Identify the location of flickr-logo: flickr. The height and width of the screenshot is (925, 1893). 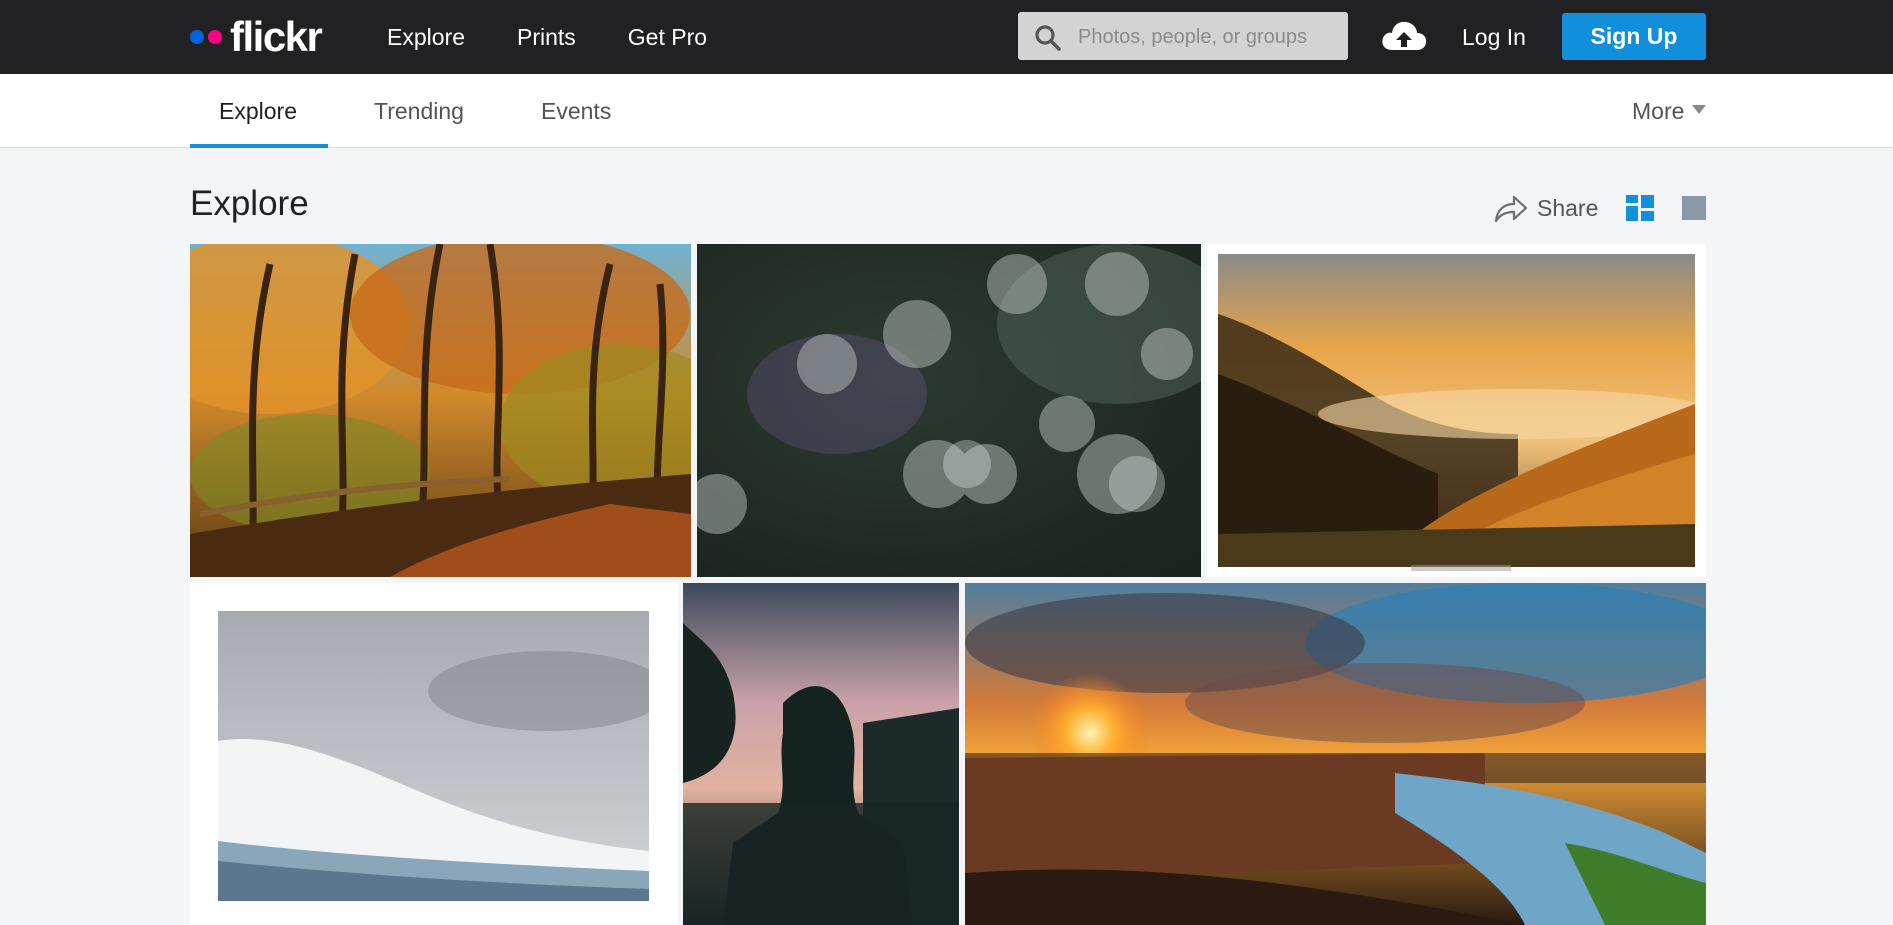
(256, 36).